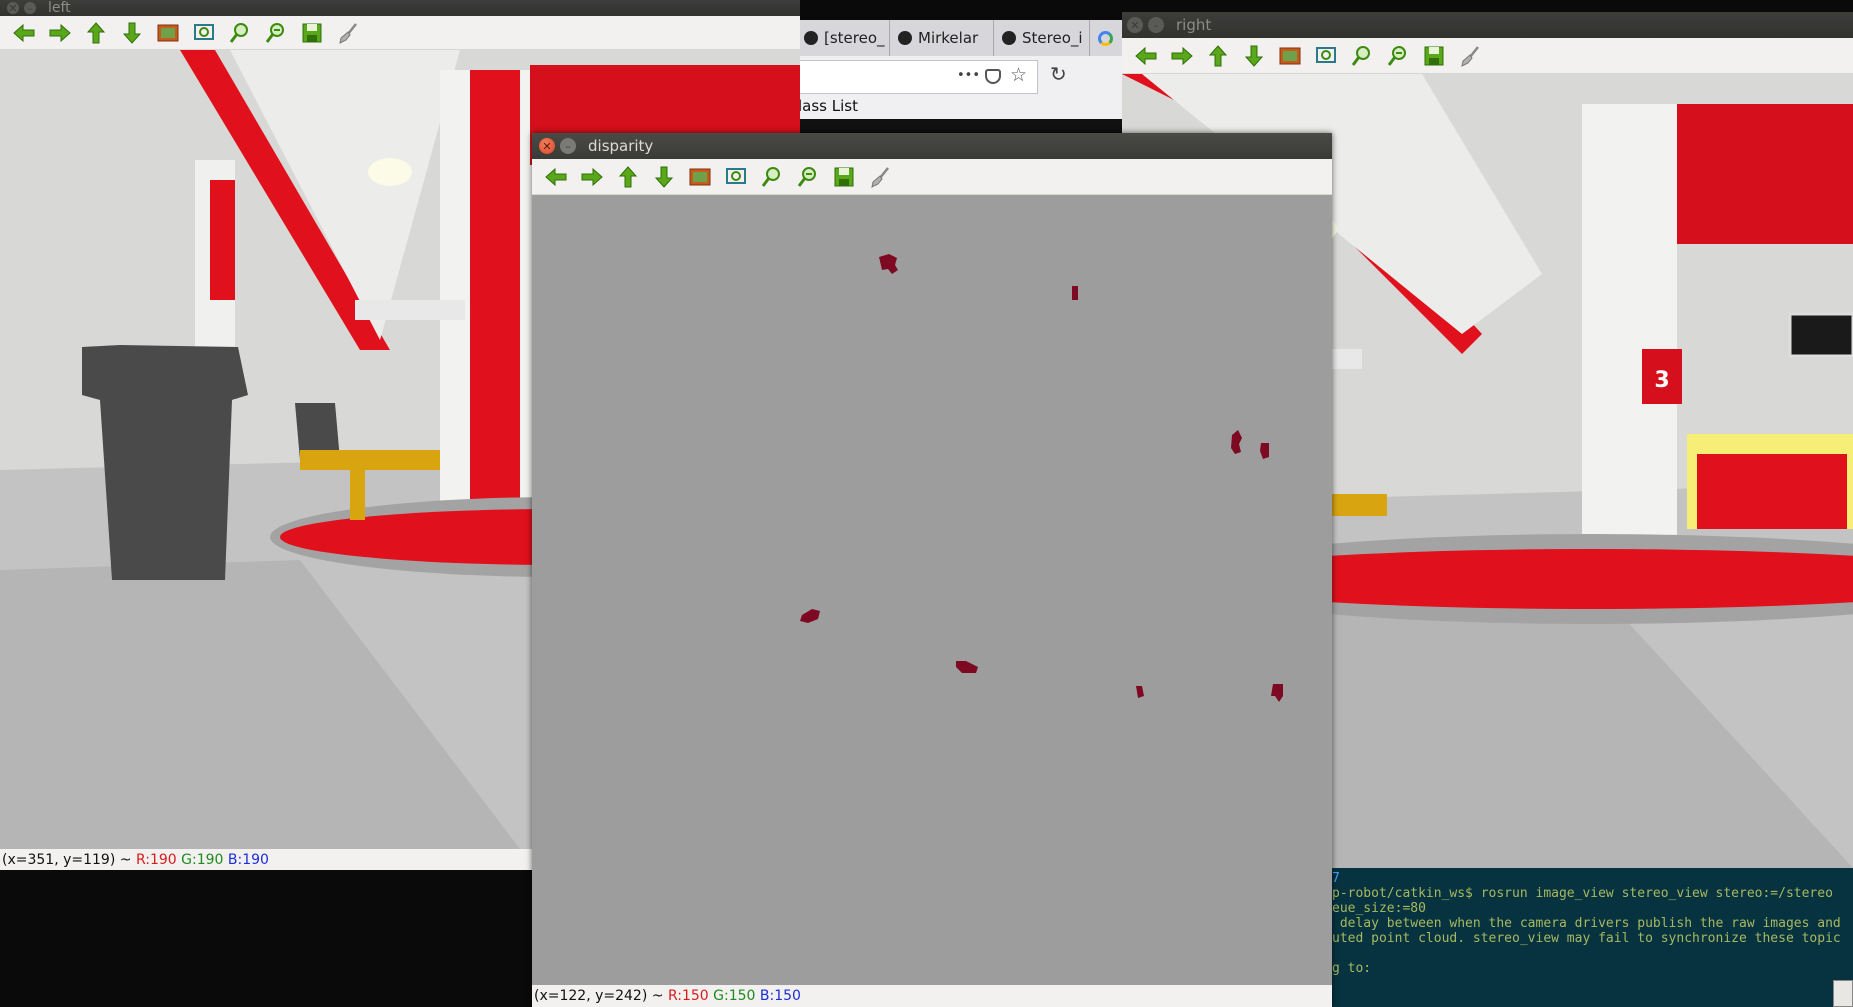 This screenshot has height=1007, width=1853. I want to click on up-arrow-icon, so click(628, 176).